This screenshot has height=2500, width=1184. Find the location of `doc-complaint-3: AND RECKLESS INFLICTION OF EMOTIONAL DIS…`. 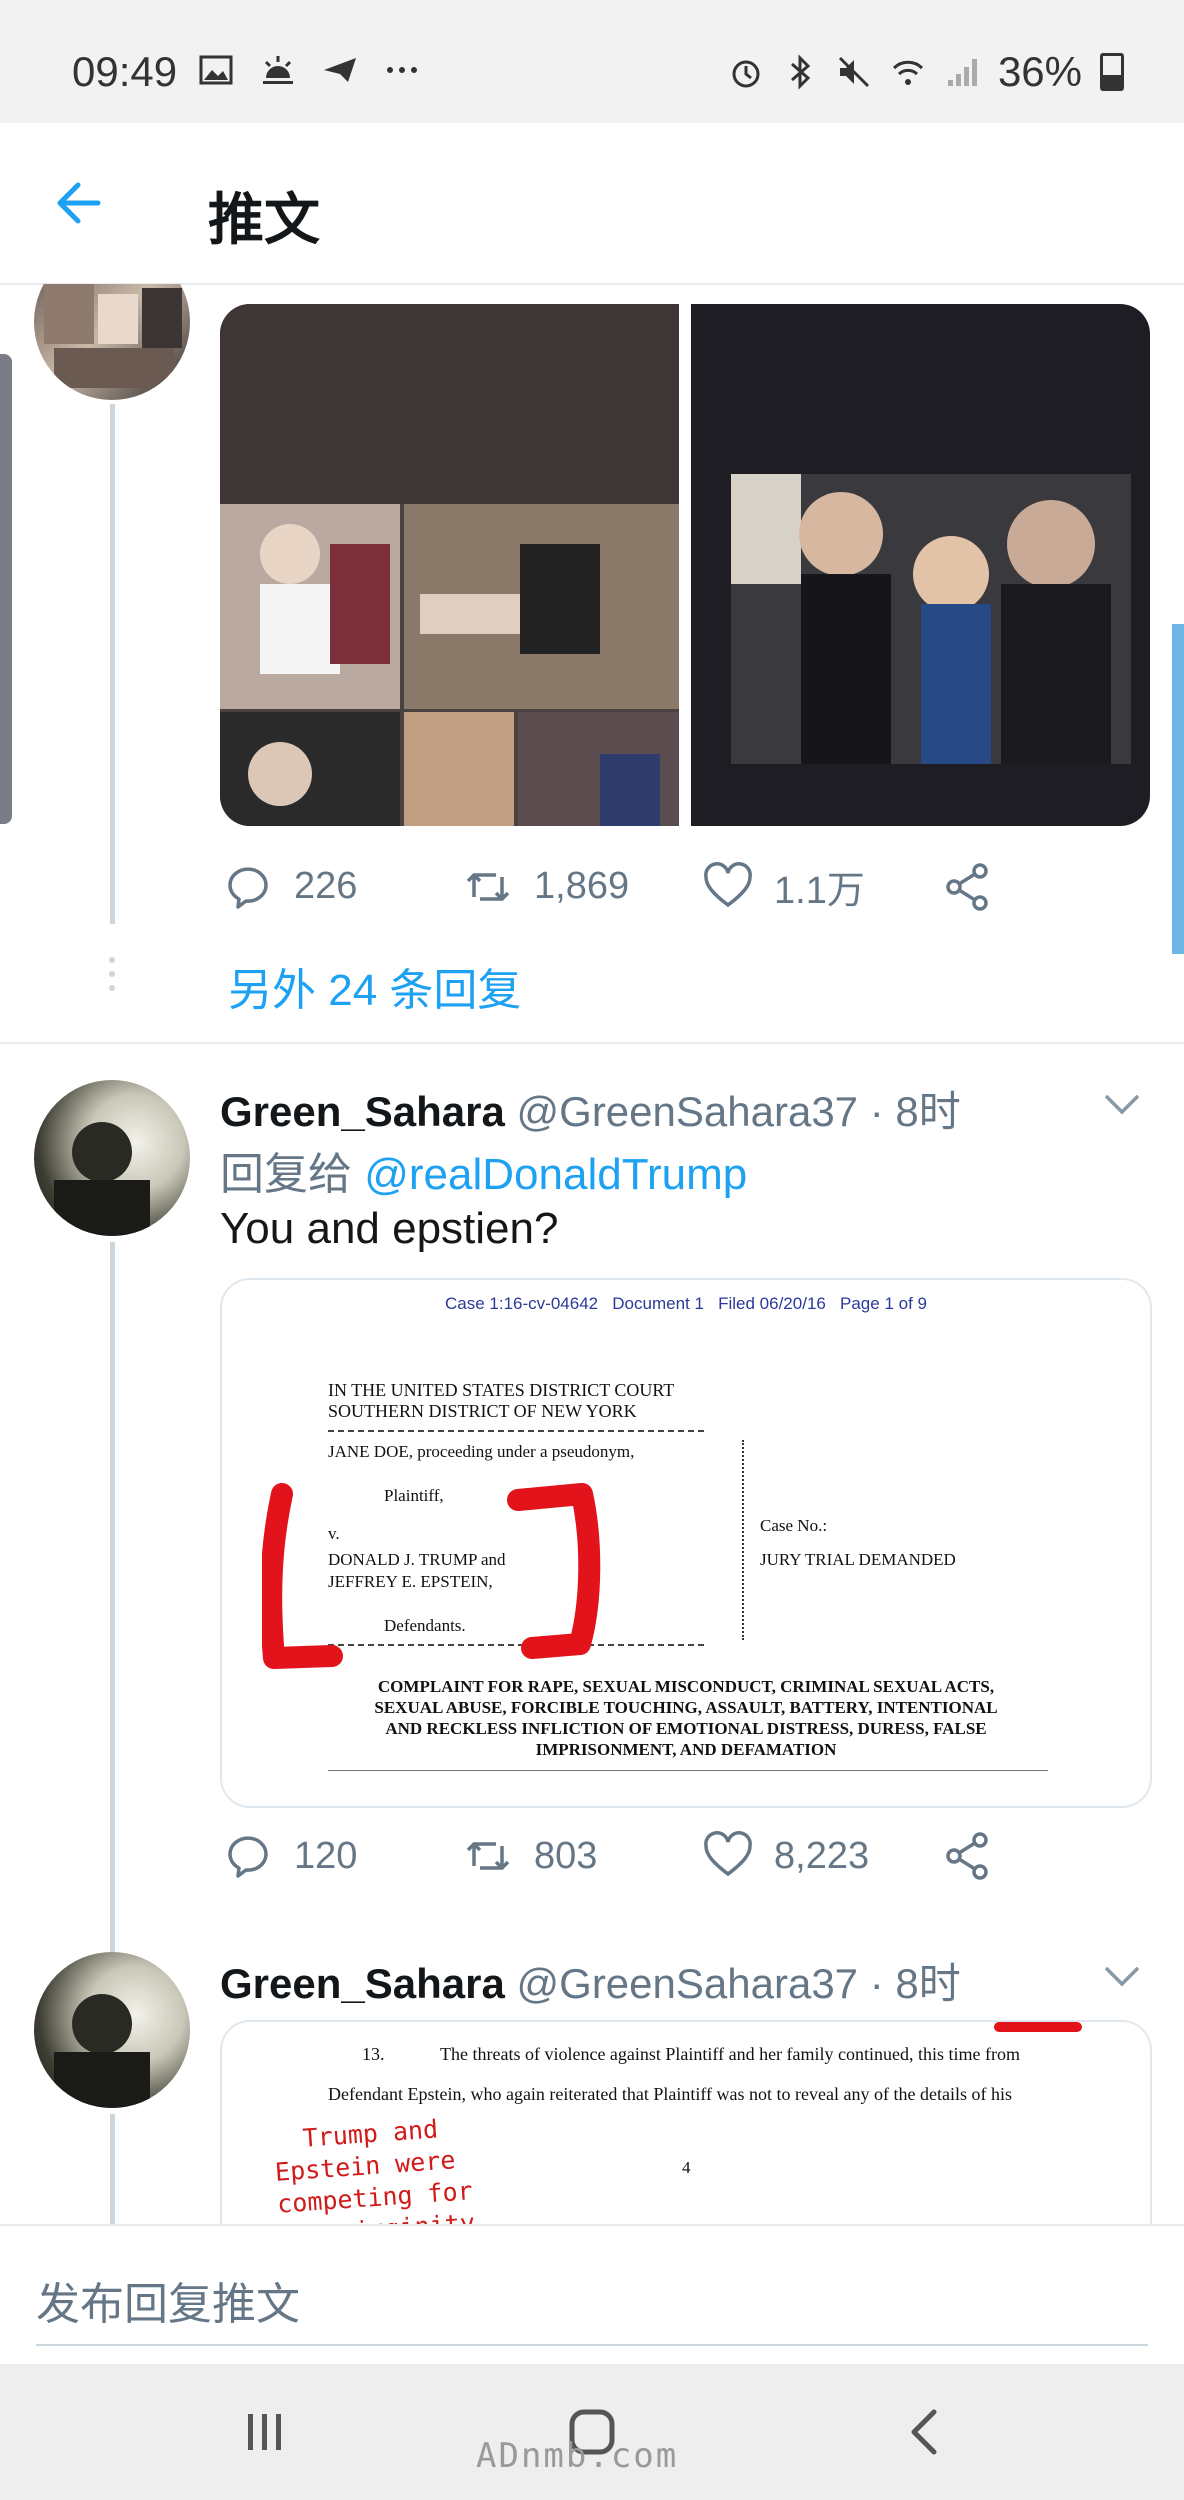

doc-complaint-3: AND RECKLESS INFLICTION OF EMOTIONAL DIS… is located at coordinates (686, 1728).